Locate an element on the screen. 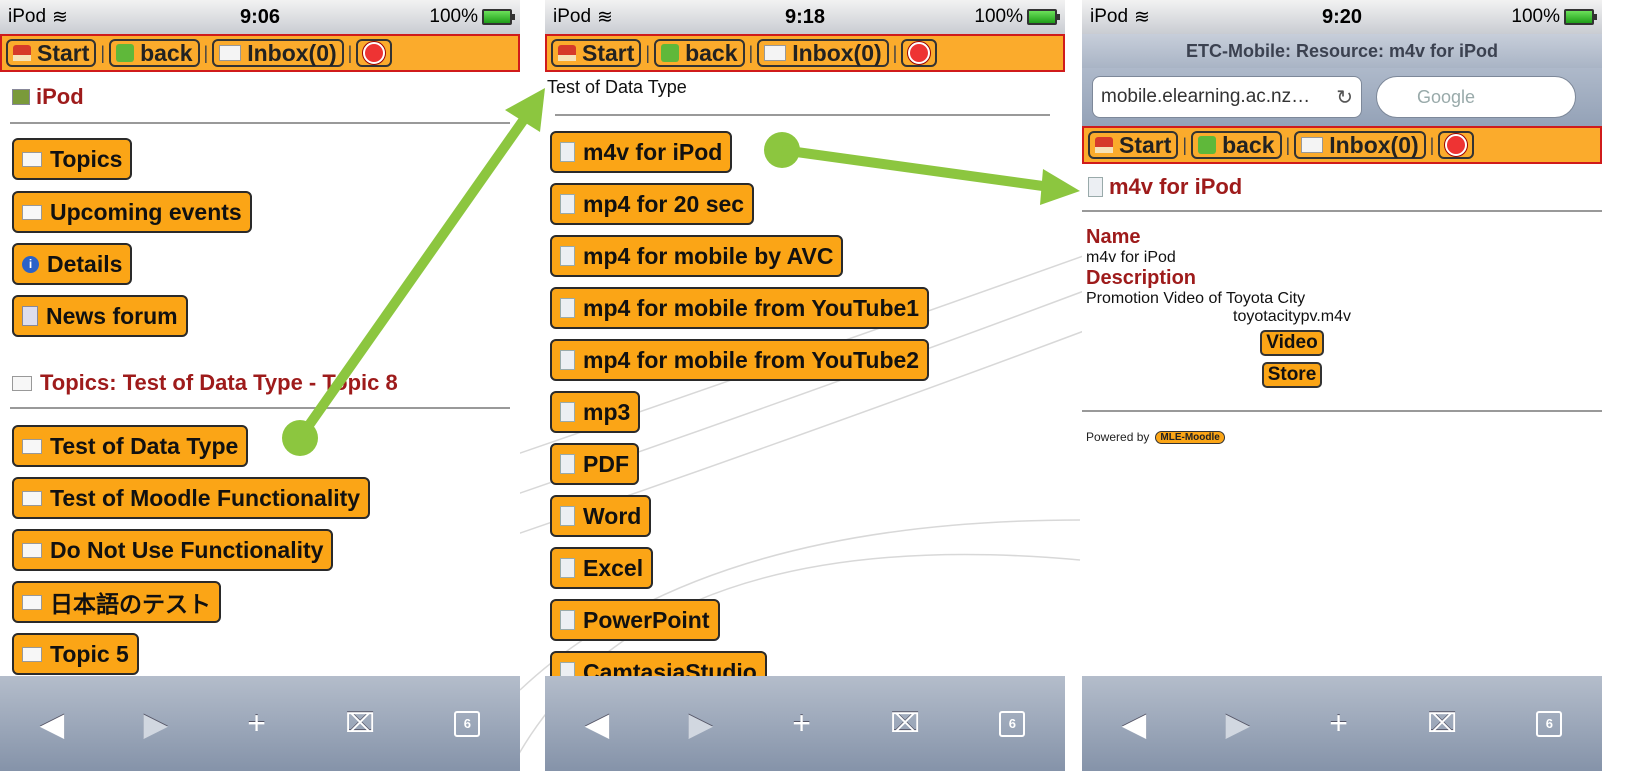 The width and height of the screenshot is (1635, 771). topic-button-topic-5: Topic 5 is located at coordinates (75, 654).